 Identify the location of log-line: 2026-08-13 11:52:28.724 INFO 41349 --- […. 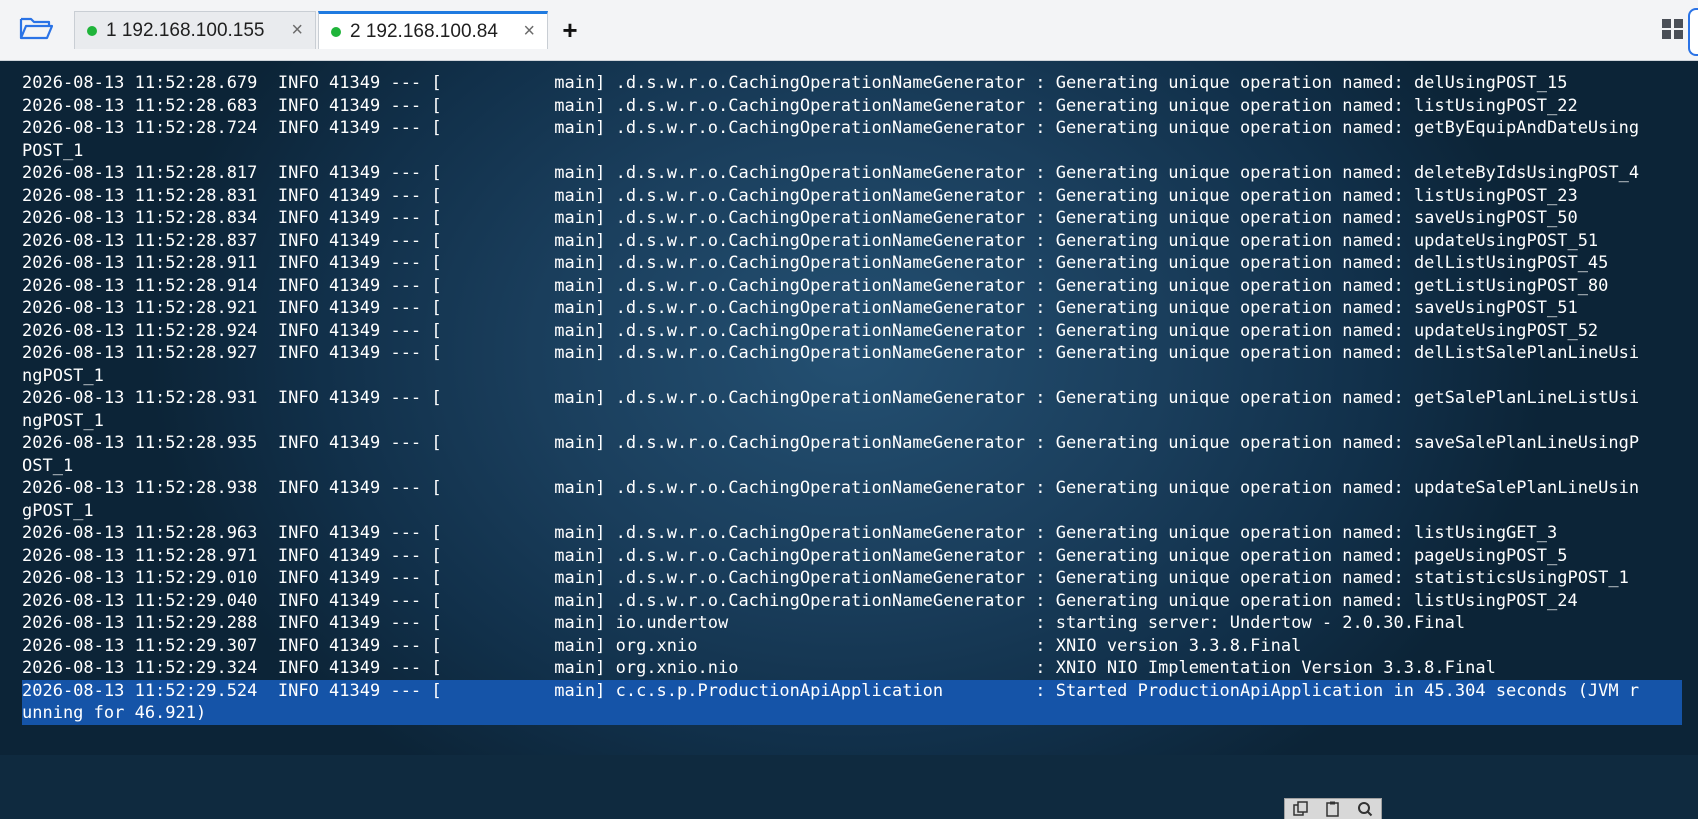
(852, 128).